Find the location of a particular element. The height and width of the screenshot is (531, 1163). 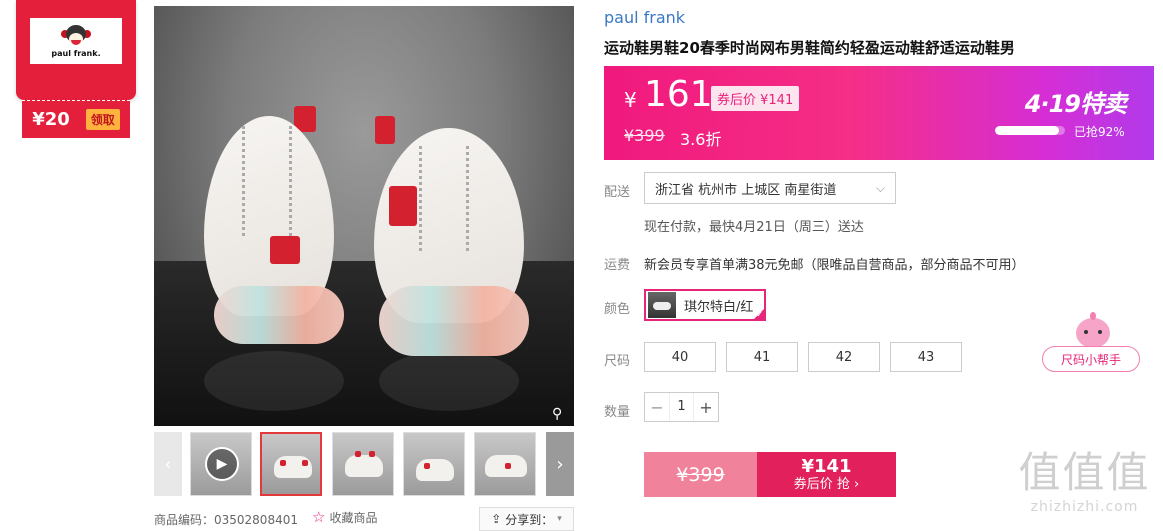

address-value: 浙江省 杭州市 上城区 南星街道 is located at coordinates (746, 190).